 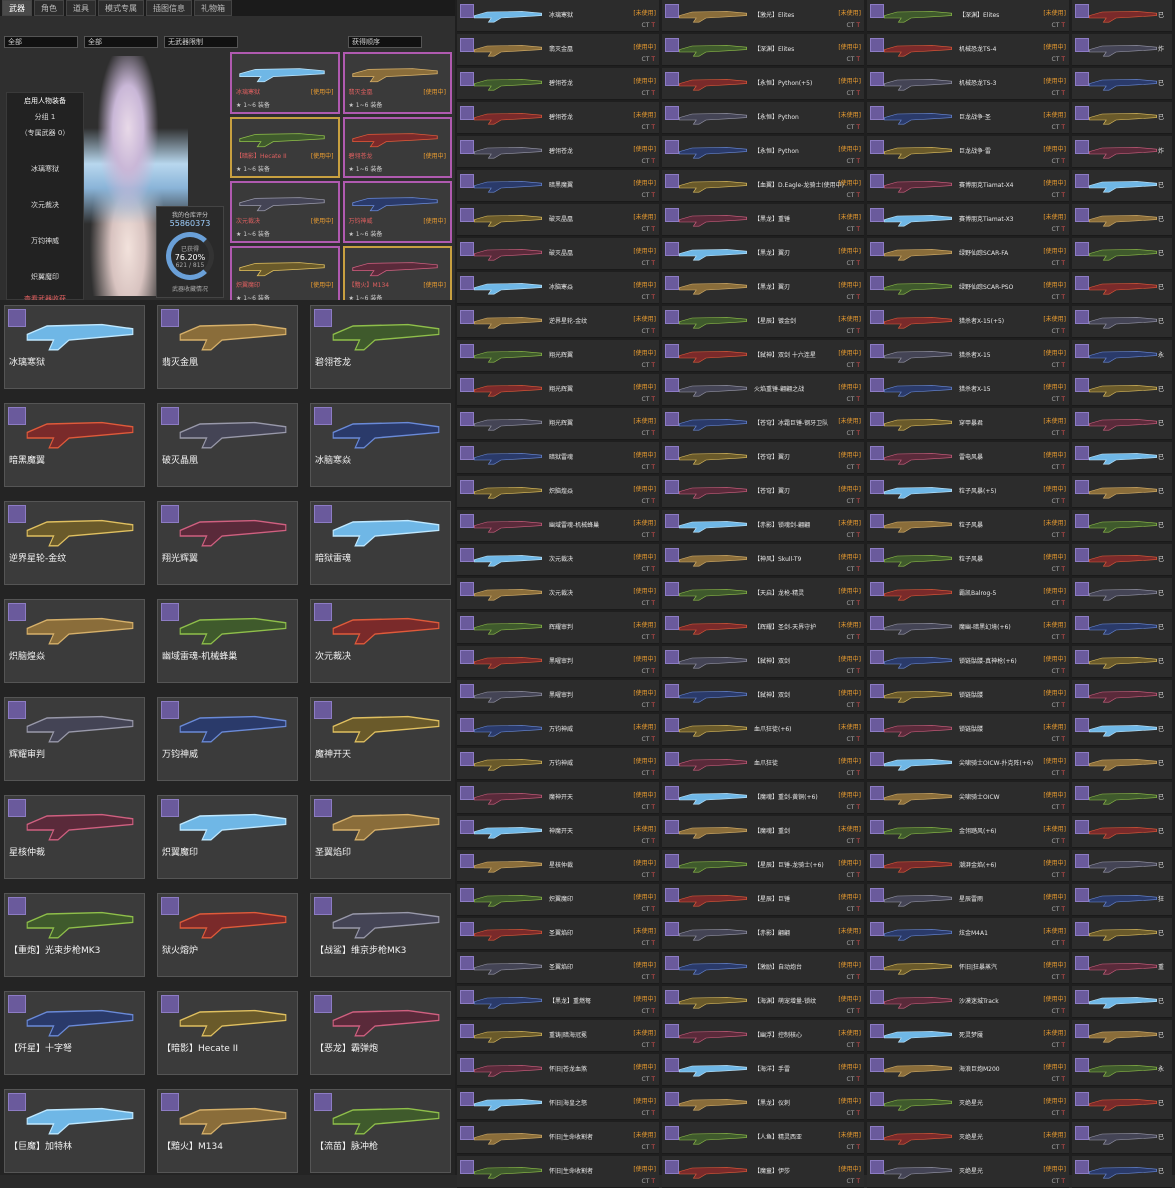 What do you see at coordinates (763, 322) in the screenshot?
I see `list-item: 【星辰】镀金剑 [未使用] CT T` at bounding box center [763, 322].